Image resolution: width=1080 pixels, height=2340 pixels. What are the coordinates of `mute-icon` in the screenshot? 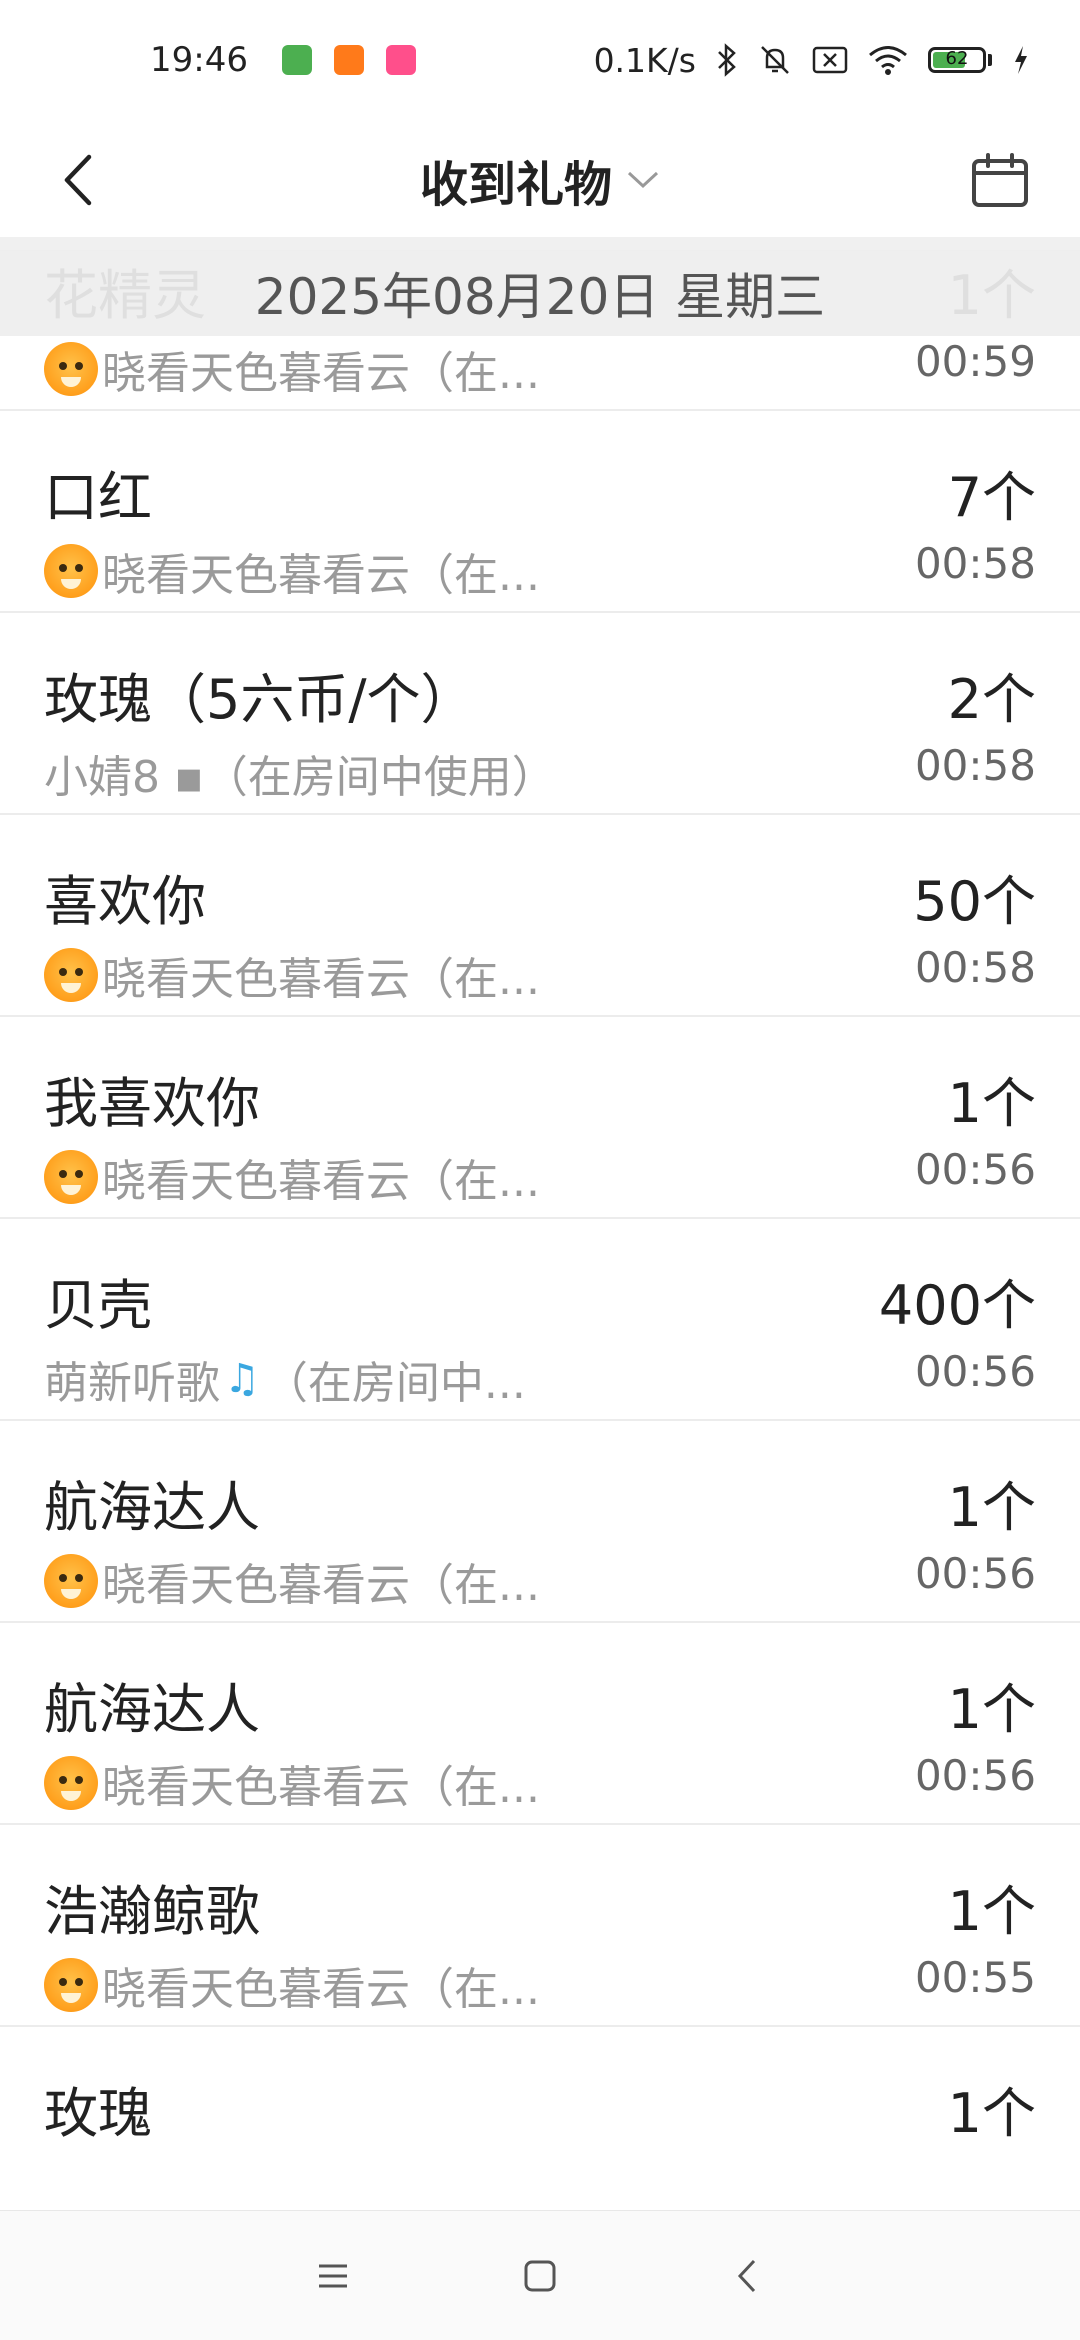 It's located at (775, 60).